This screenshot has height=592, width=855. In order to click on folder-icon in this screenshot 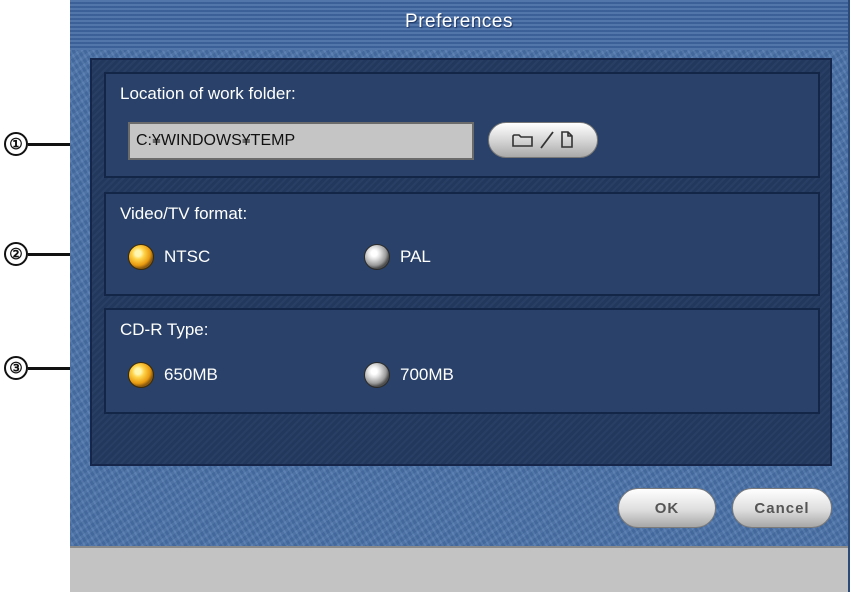, I will do `click(522, 140)`.